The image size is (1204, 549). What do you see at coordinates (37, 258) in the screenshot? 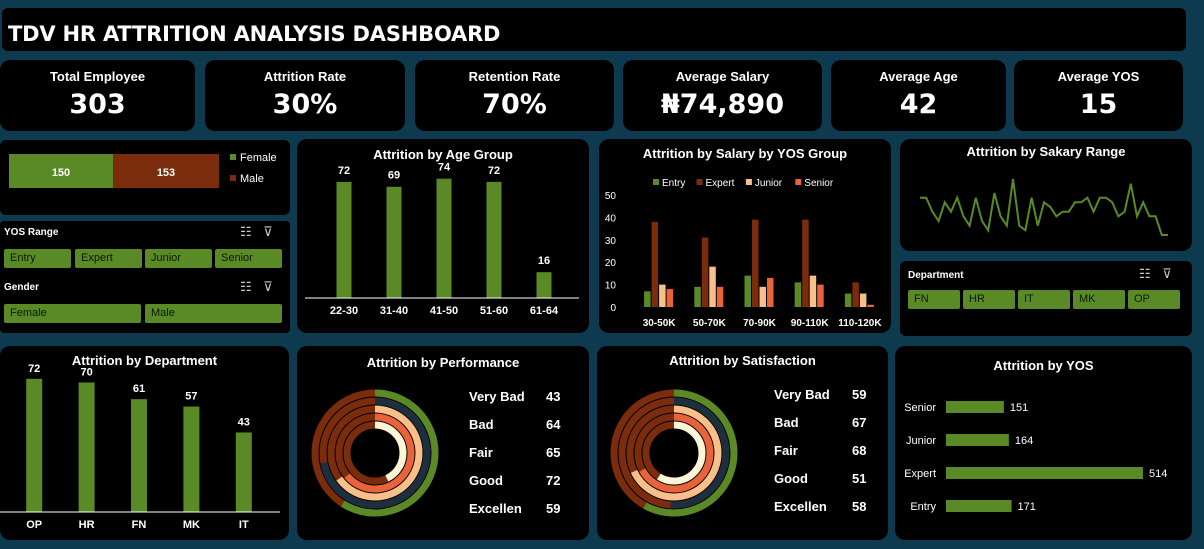
I see `slicer-yos-entry: Entry` at bounding box center [37, 258].